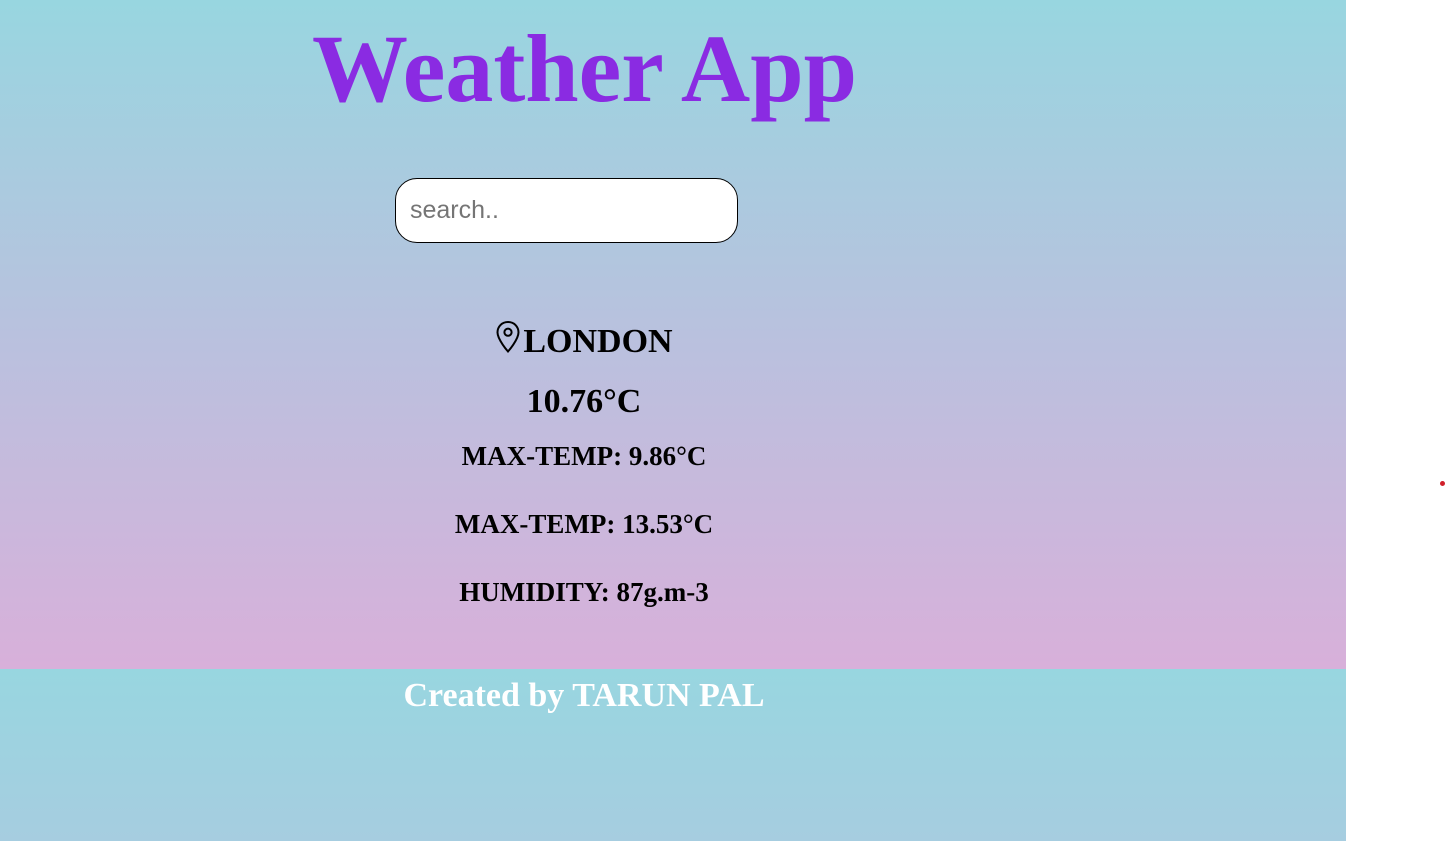 This screenshot has width=1447, height=841. Describe the element at coordinates (584, 524) in the screenshot. I see `max-temperature: MAX-TEMP: 13.53°C` at that location.